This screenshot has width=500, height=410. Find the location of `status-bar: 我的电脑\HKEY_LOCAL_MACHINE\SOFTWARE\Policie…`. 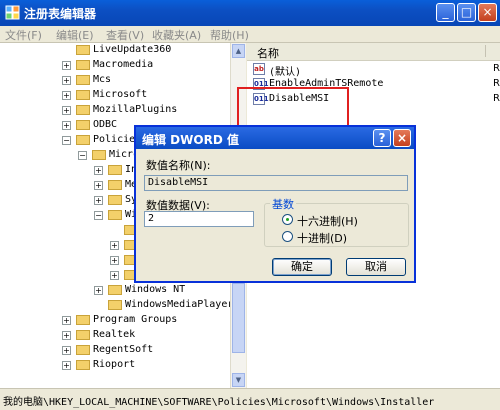

status-bar: 我的电脑\HKEY_LOCAL_MACHINE\SOFTWARE\Policie… is located at coordinates (250, 399).